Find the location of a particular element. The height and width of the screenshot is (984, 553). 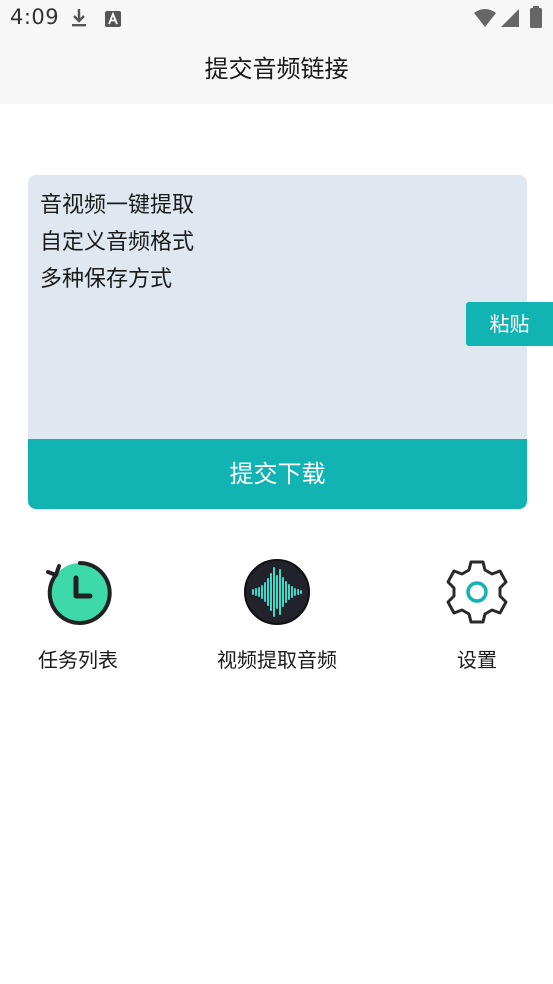

link-input-line: 音视频一键提取 is located at coordinates (117, 205).